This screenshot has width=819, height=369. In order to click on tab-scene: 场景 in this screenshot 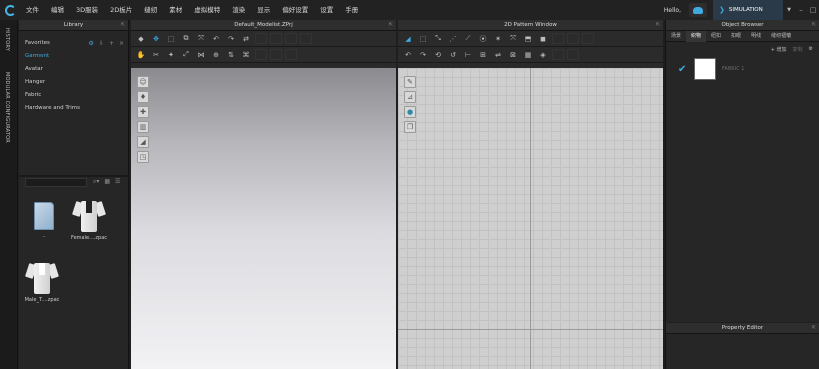, I will do `click(676, 36)`.